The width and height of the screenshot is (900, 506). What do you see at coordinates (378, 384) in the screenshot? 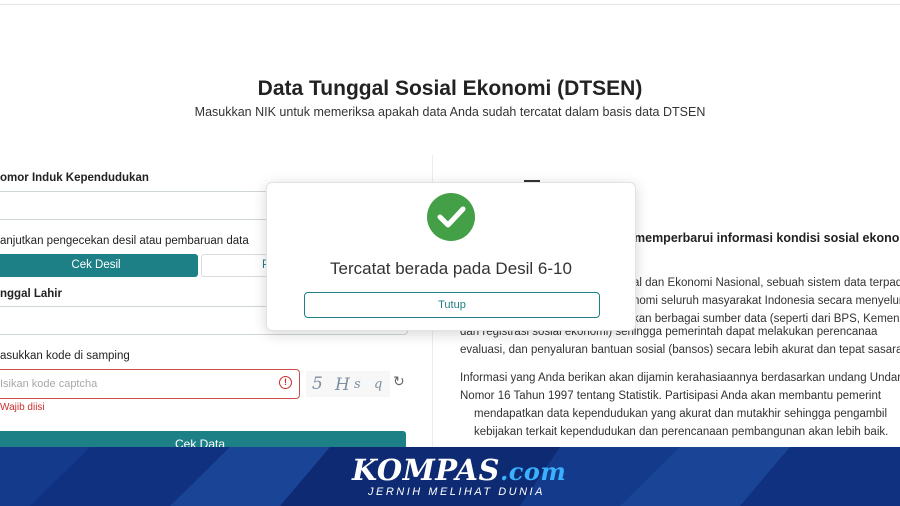
I see `captcha-char: q` at bounding box center [378, 384].